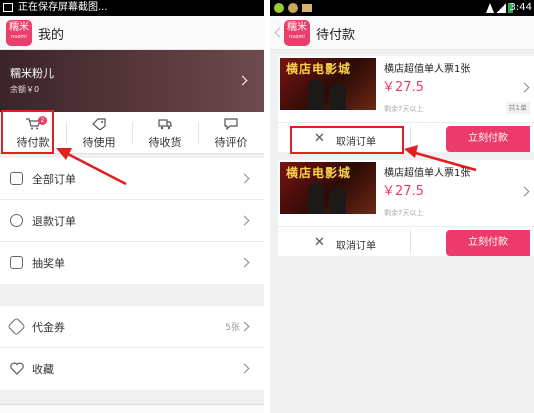  I want to click on arrow-head, so click(411, 151).